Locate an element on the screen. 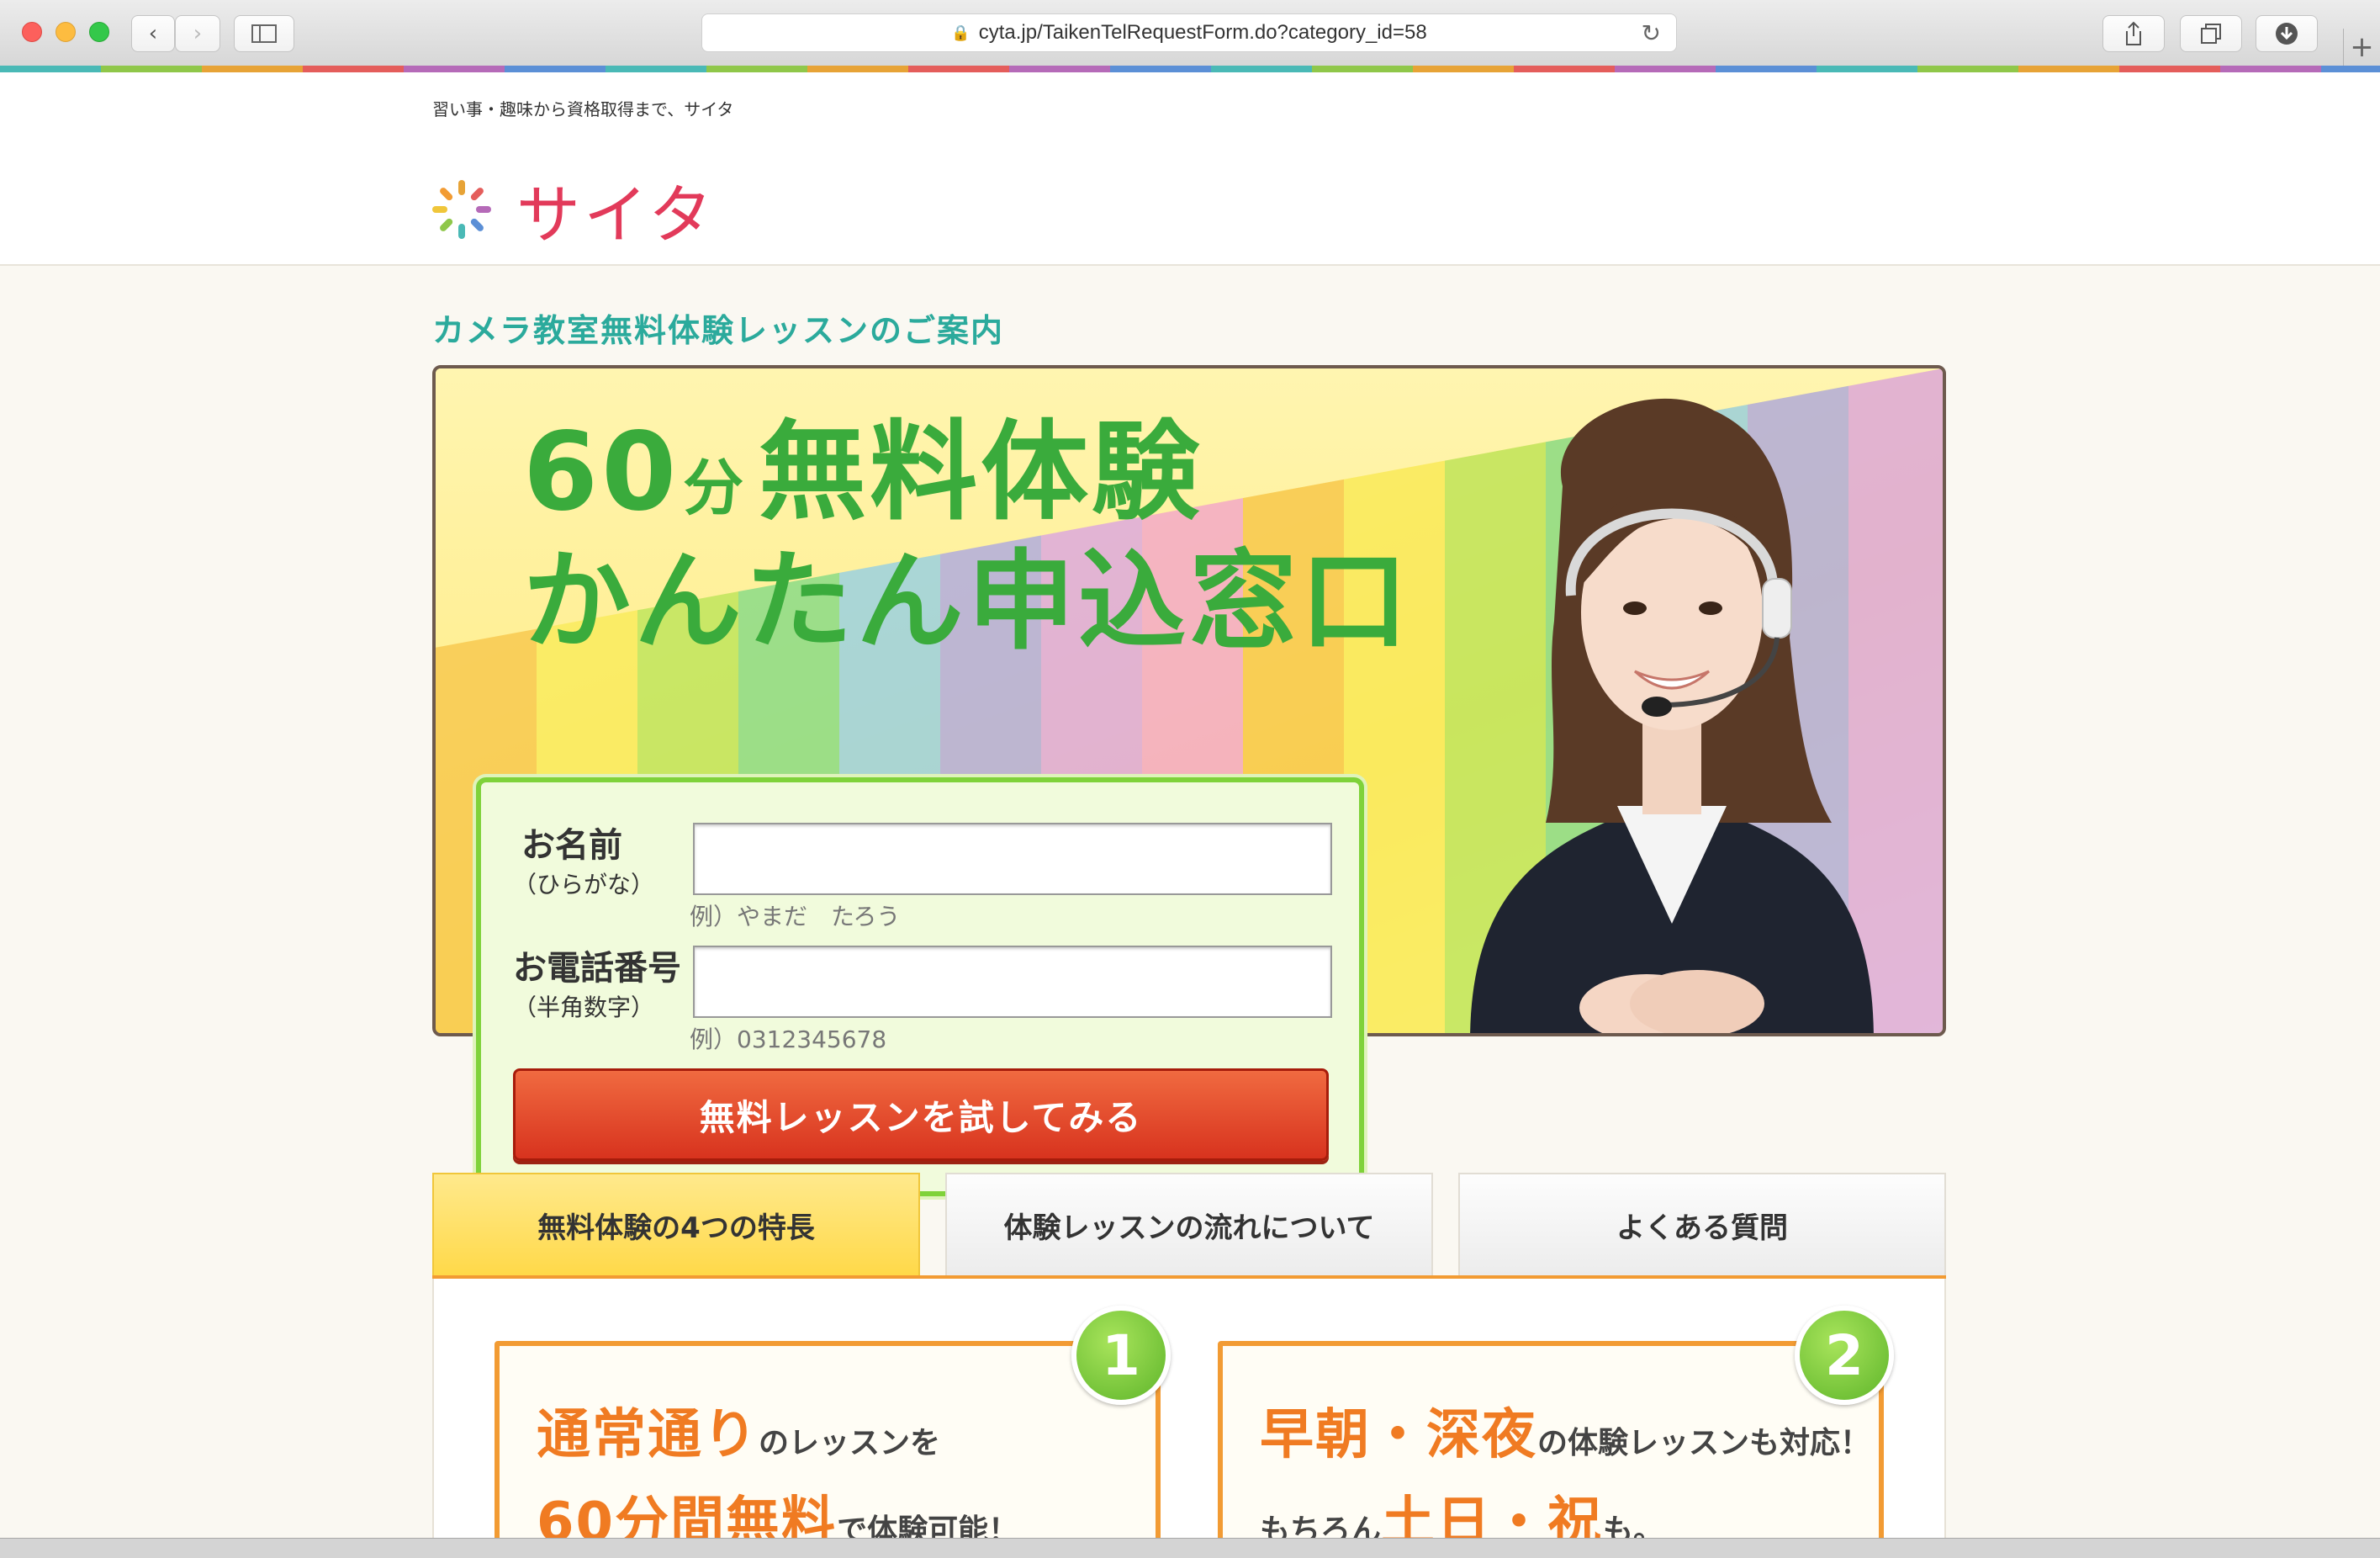 The image size is (2380, 1558). feature-2-line1: 早朝・深夜の体験レッスンも対応！ is located at coordinates (1565, 1435).